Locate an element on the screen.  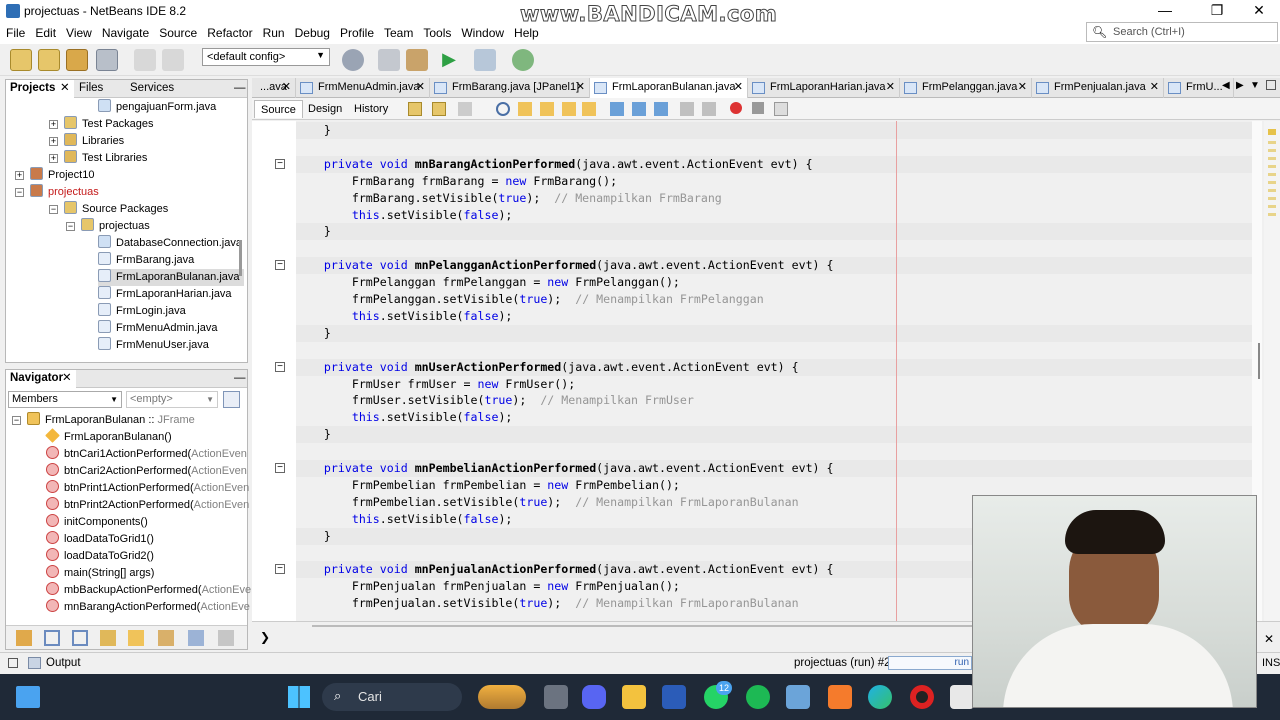
tab-design: Design is located at coordinates (325, 109).